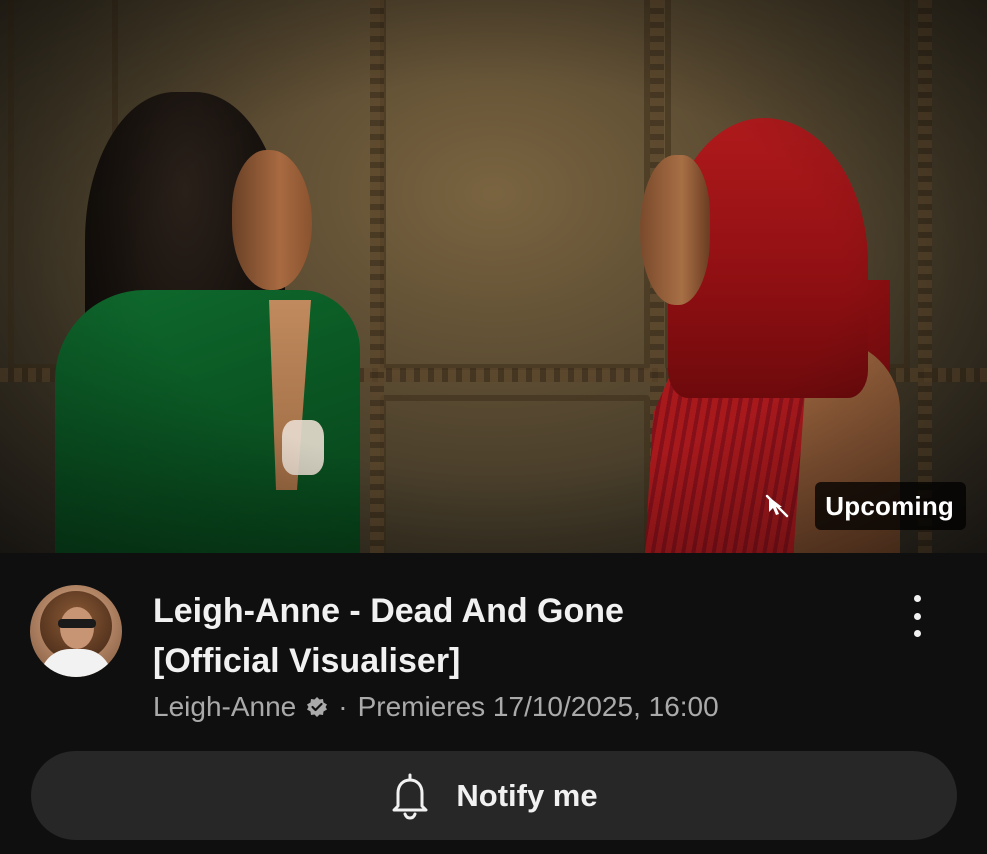 This screenshot has width=987, height=854. I want to click on bell-icon, so click(410, 796).